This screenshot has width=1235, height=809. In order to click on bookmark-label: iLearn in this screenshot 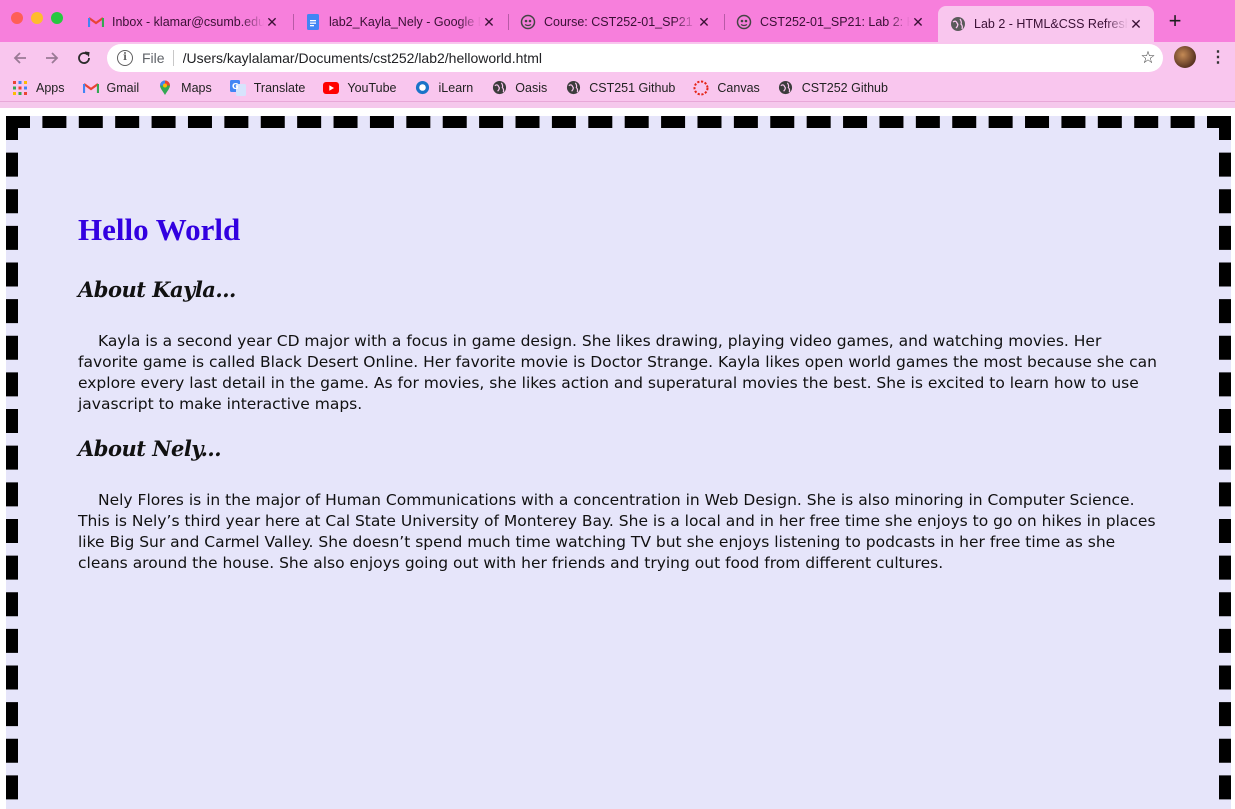, I will do `click(456, 87)`.